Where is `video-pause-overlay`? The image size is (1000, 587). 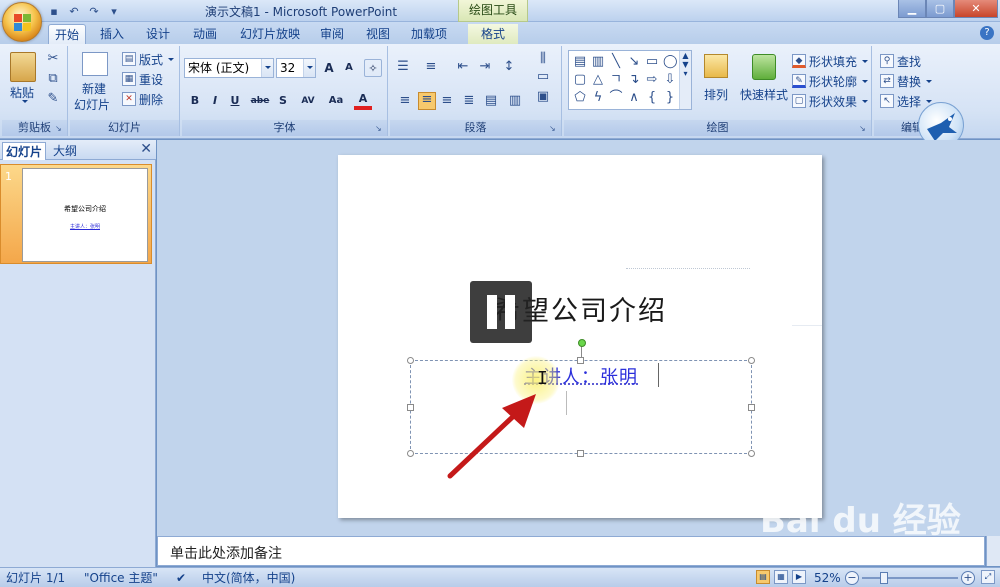 video-pause-overlay is located at coordinates (501, 312).